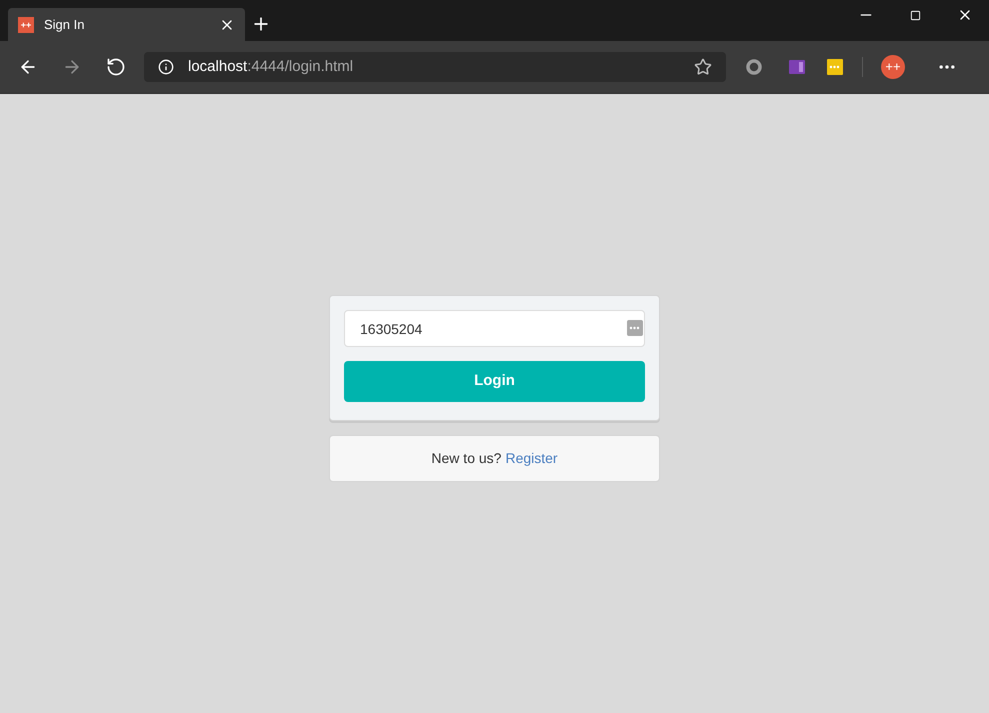 Image resolution: width=989 pixels, height=713 pixels. I want to click on info-icon, so click(166, 67).